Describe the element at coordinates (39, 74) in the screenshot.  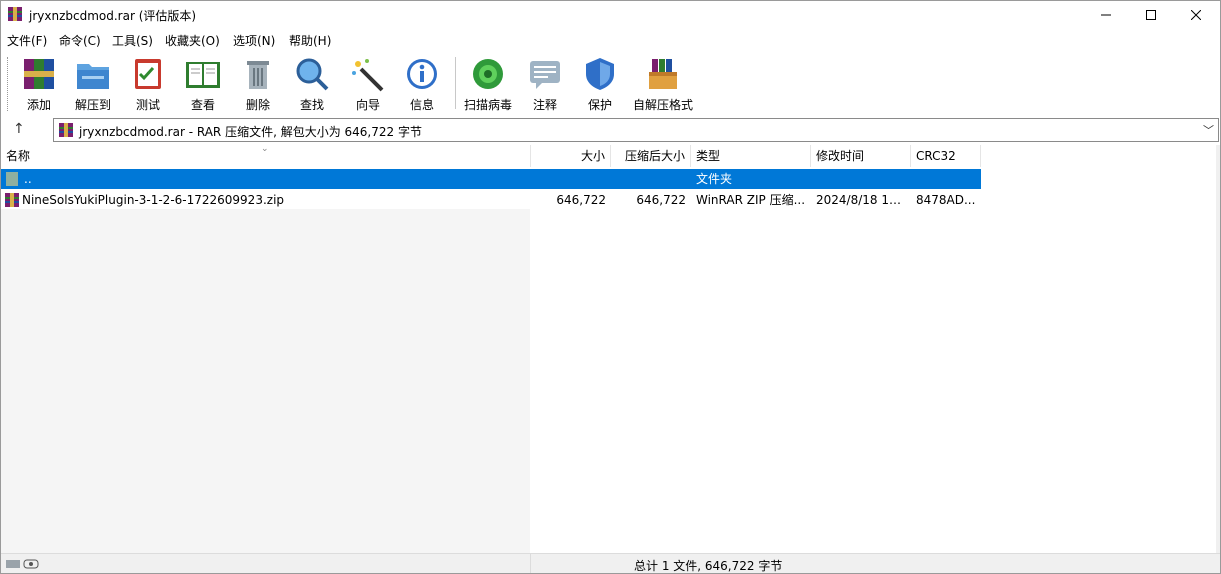
I see `add-archive-icon` at that location.